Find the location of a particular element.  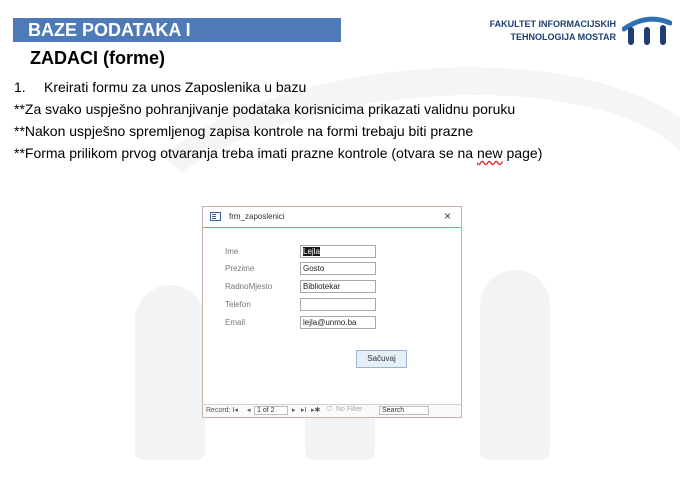

field-label: Prezime is located at coordinates (240, 268).